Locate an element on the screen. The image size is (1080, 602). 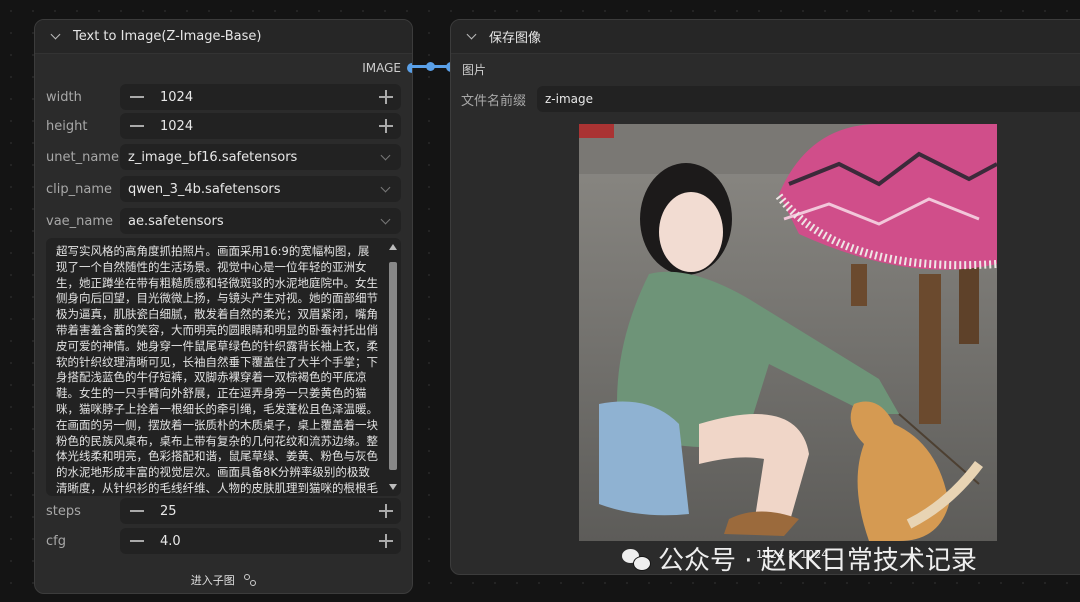
unet-name-widget: unet_name z_image_bf16.safetensors is located at coordinates (223, 157).